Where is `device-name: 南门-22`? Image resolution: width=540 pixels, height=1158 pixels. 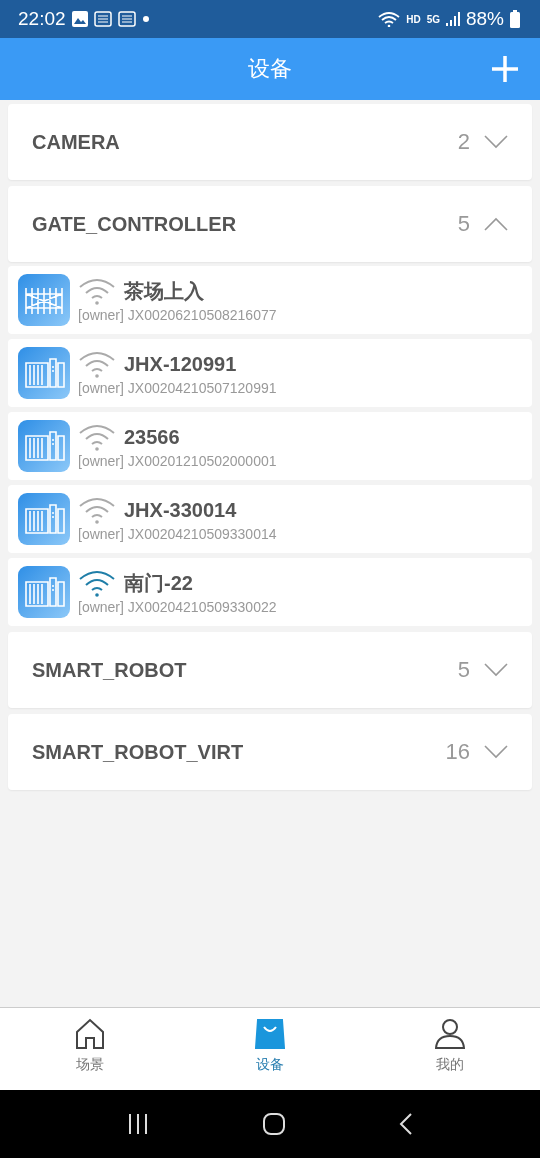
device-name: 南门-22 is located at coordinates (158, 583).